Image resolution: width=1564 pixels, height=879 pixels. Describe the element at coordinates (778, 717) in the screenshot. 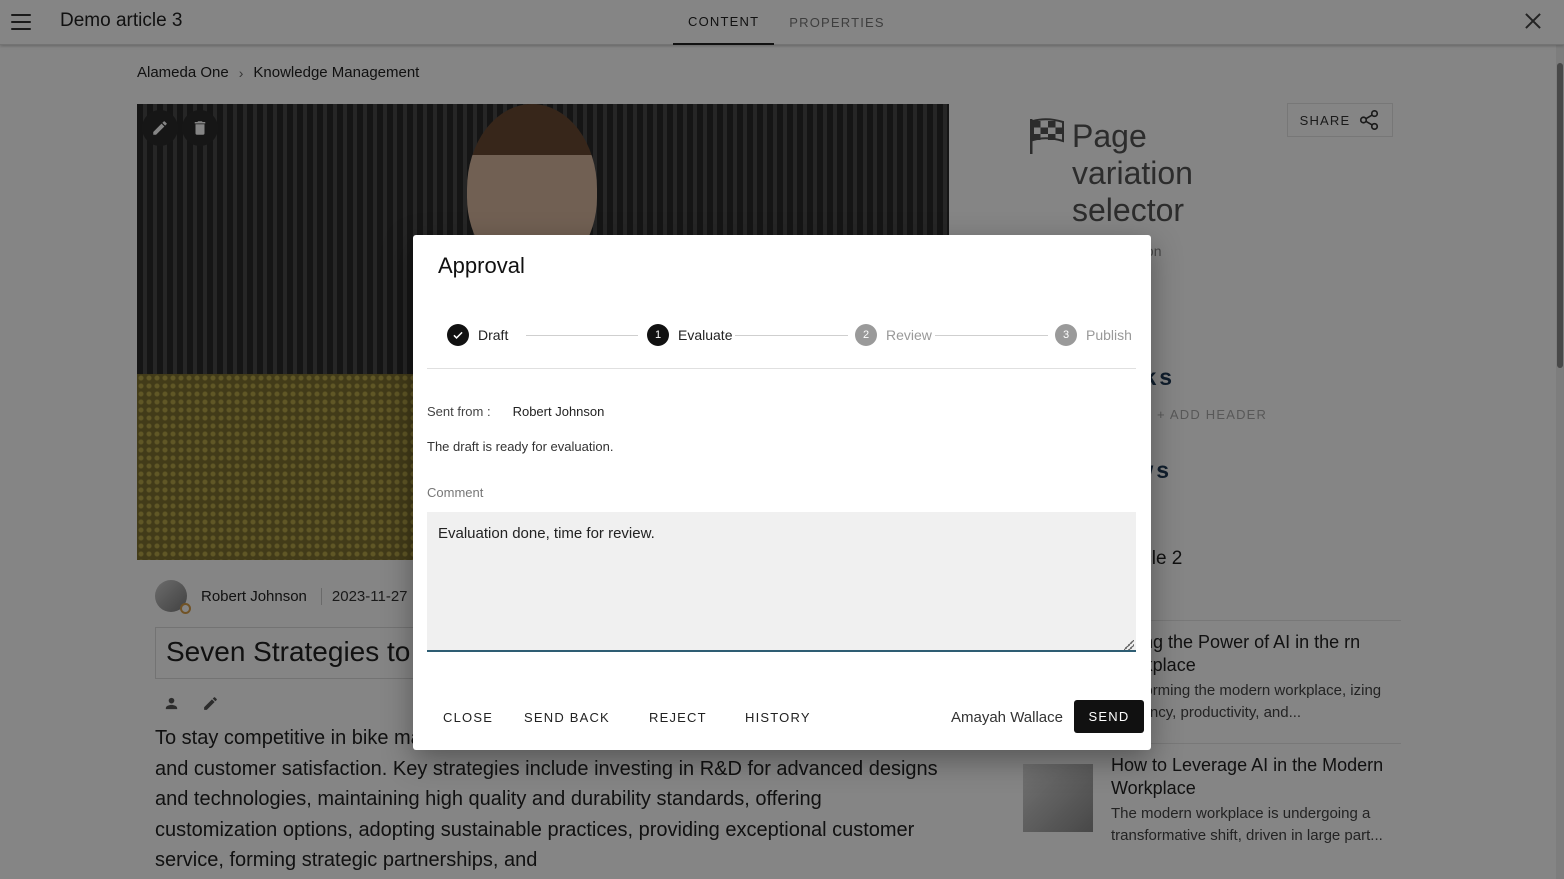

I see `history-button: HISTORY` at that location.